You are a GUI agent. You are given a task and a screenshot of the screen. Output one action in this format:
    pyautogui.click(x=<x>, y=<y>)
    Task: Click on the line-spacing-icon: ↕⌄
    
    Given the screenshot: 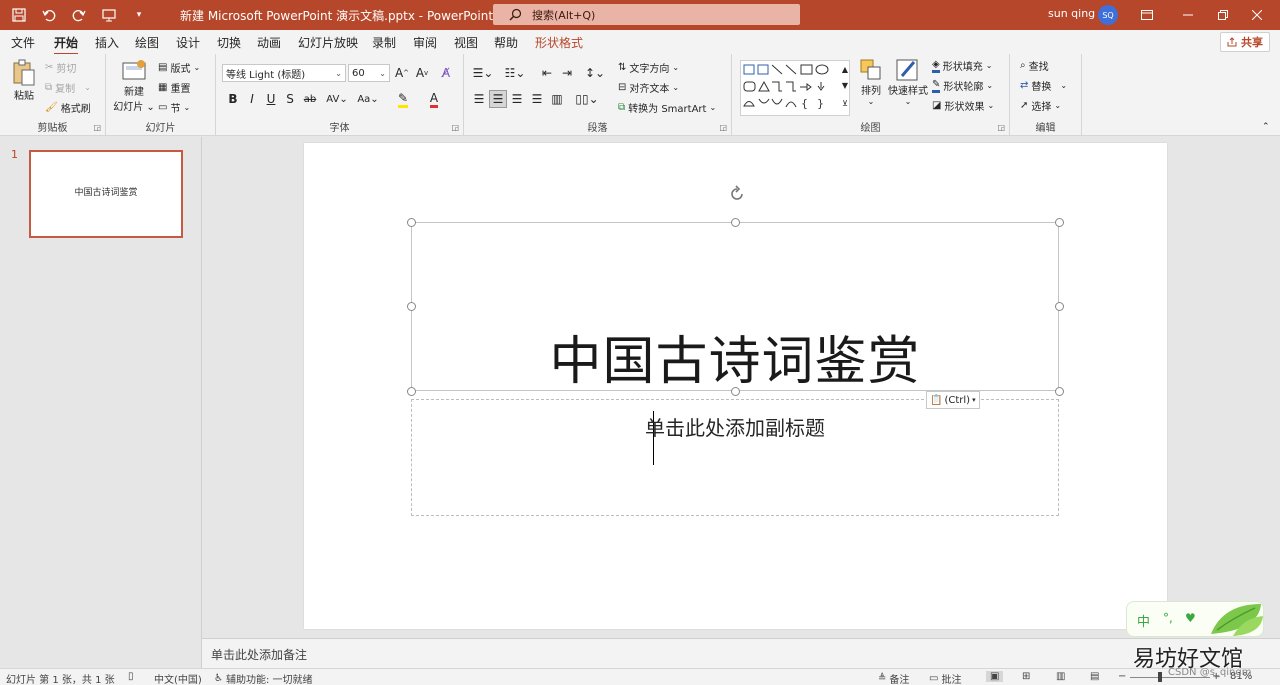 What is the action you would take?
    pyautogui.click(x=595, y=73)
    